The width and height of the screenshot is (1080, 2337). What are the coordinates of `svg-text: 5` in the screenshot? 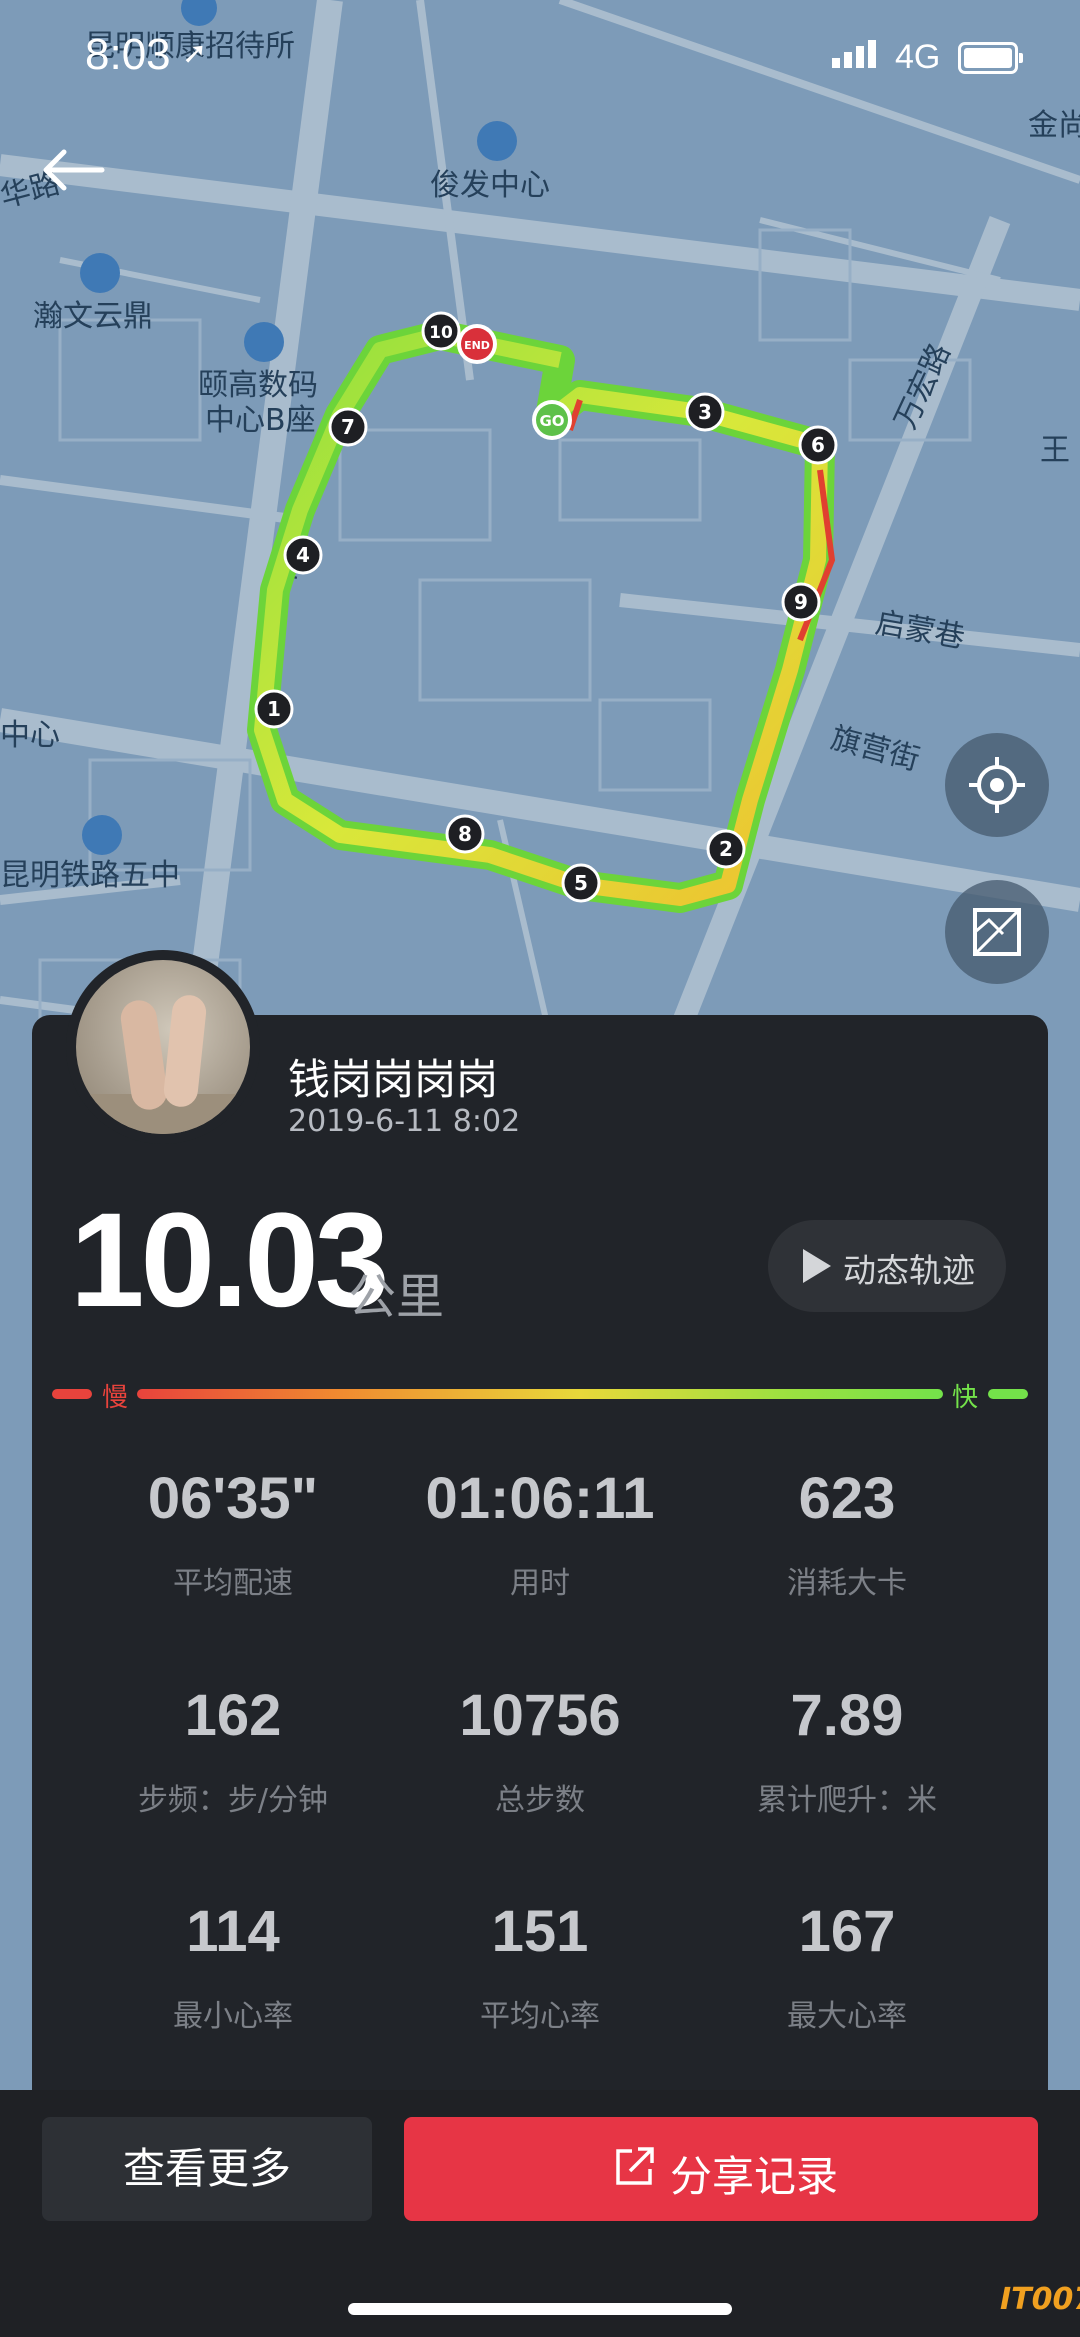 It's located at (581, 883).